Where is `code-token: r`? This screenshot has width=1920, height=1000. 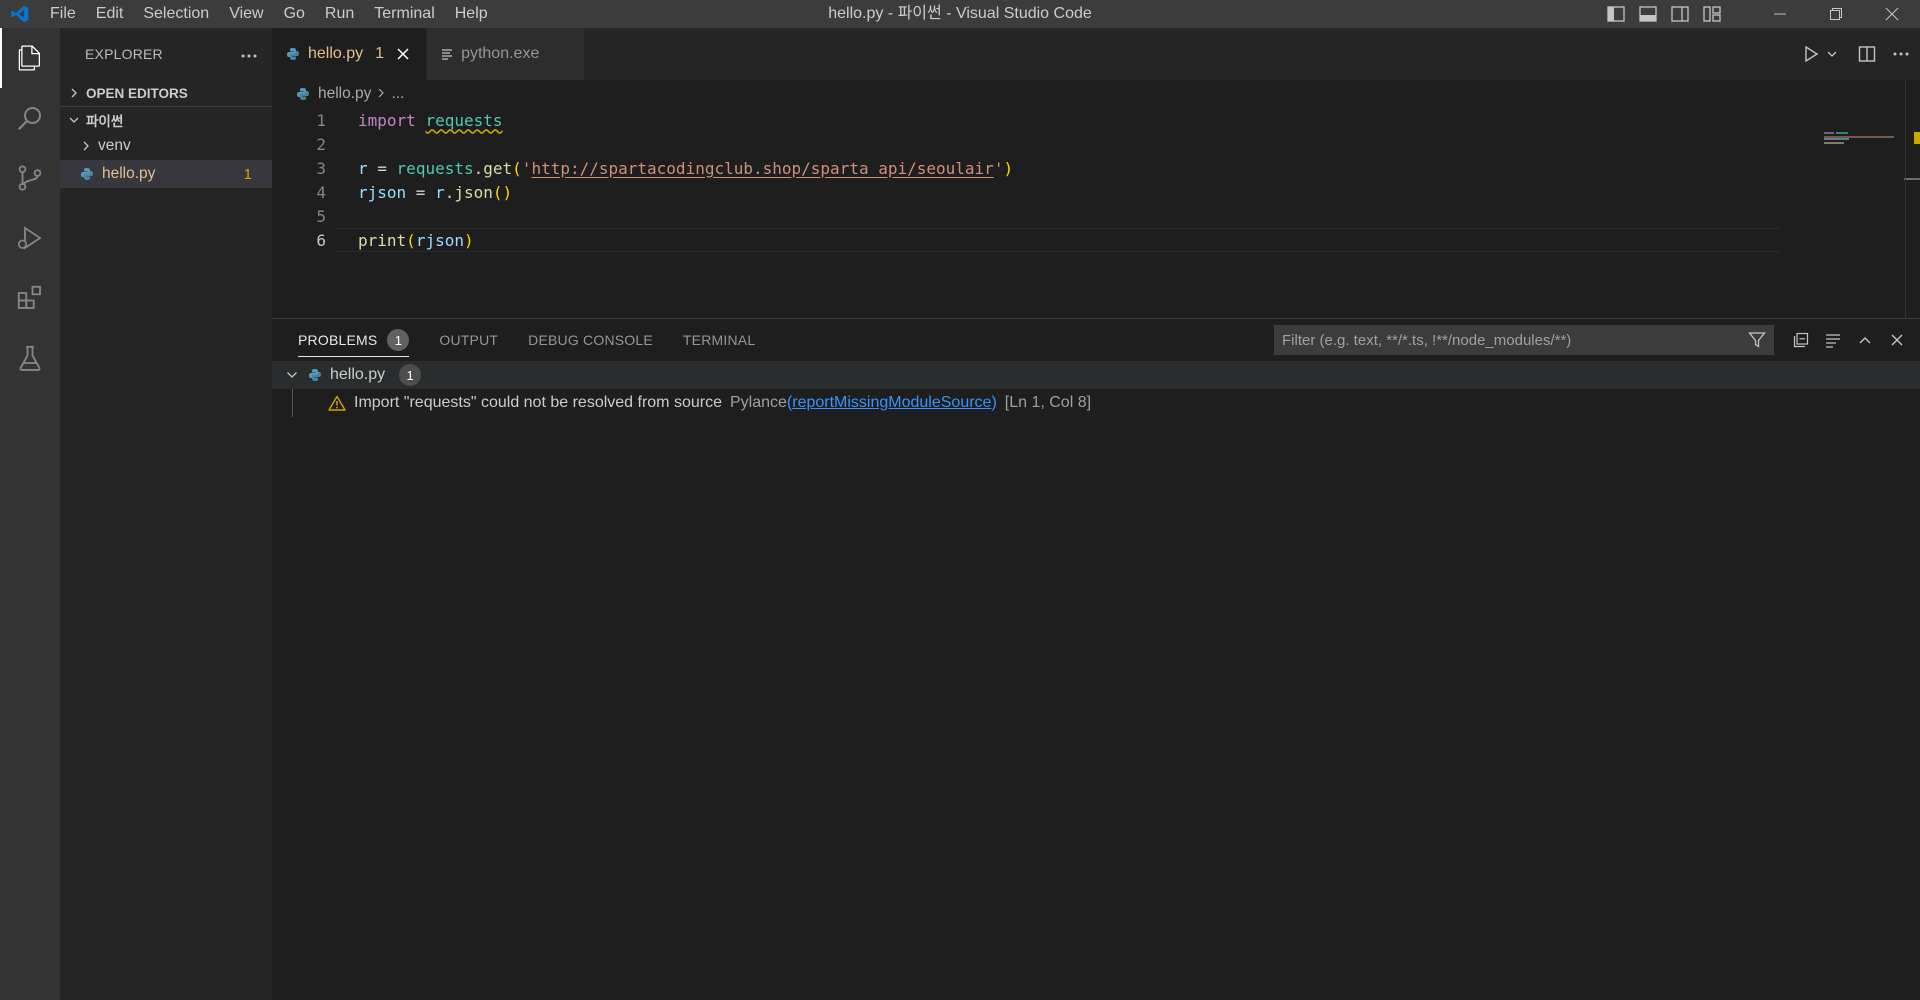
code-token: r is located at coordinates (363, 168).